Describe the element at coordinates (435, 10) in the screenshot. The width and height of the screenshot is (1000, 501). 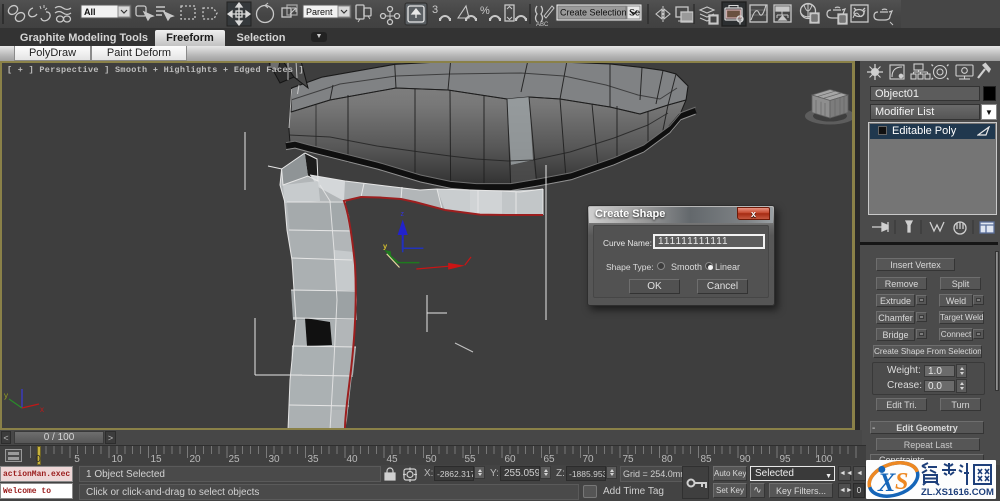
I see `svg-text: 3` at that location.